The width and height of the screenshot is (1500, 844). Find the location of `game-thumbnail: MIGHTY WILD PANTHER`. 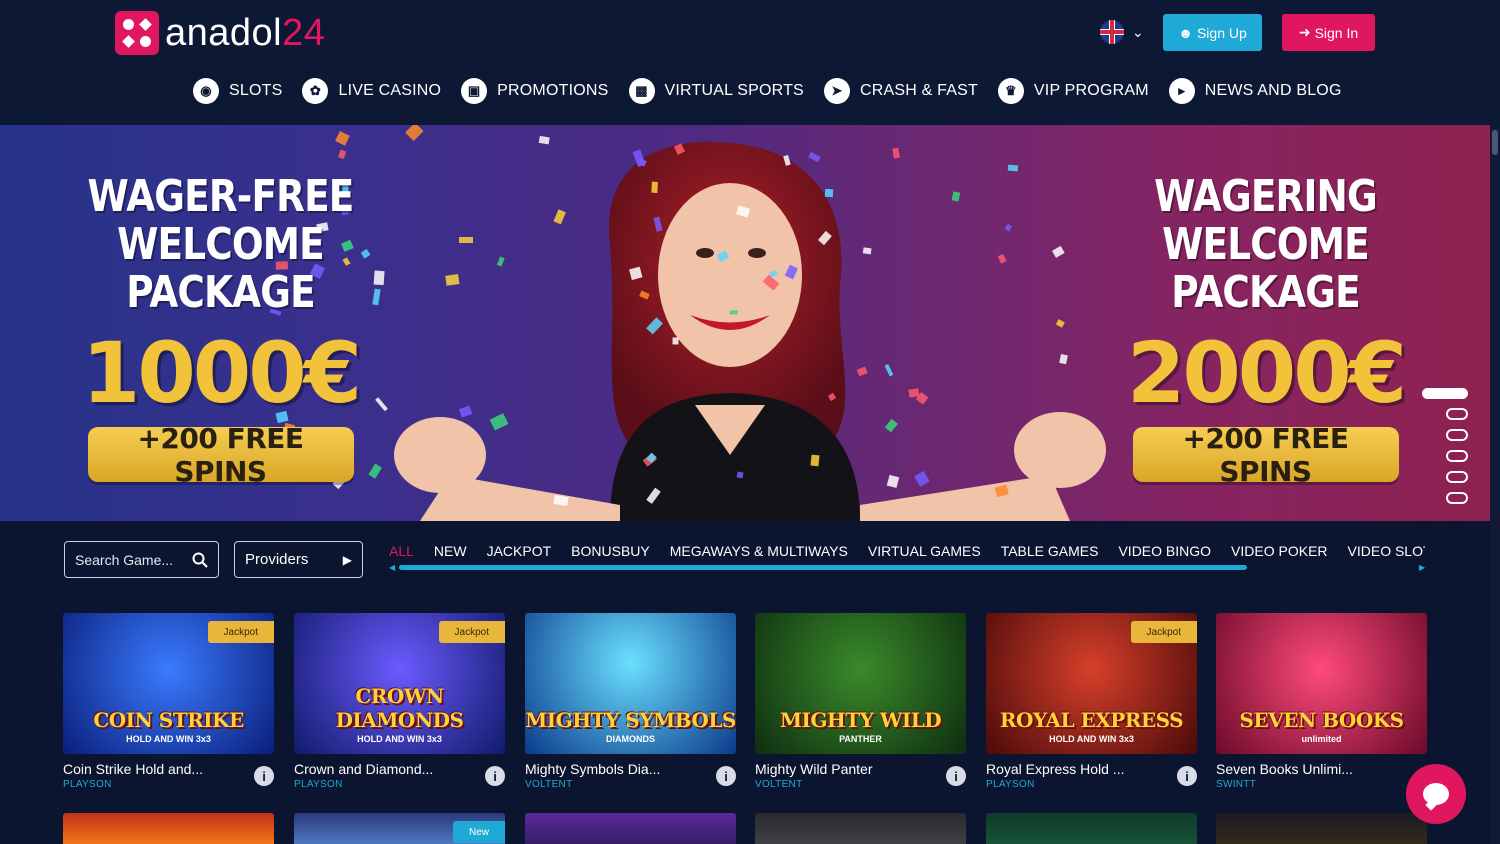

game-thumbnail: MIGHTY WILD PANTHER is located at coordinates (860, 683).